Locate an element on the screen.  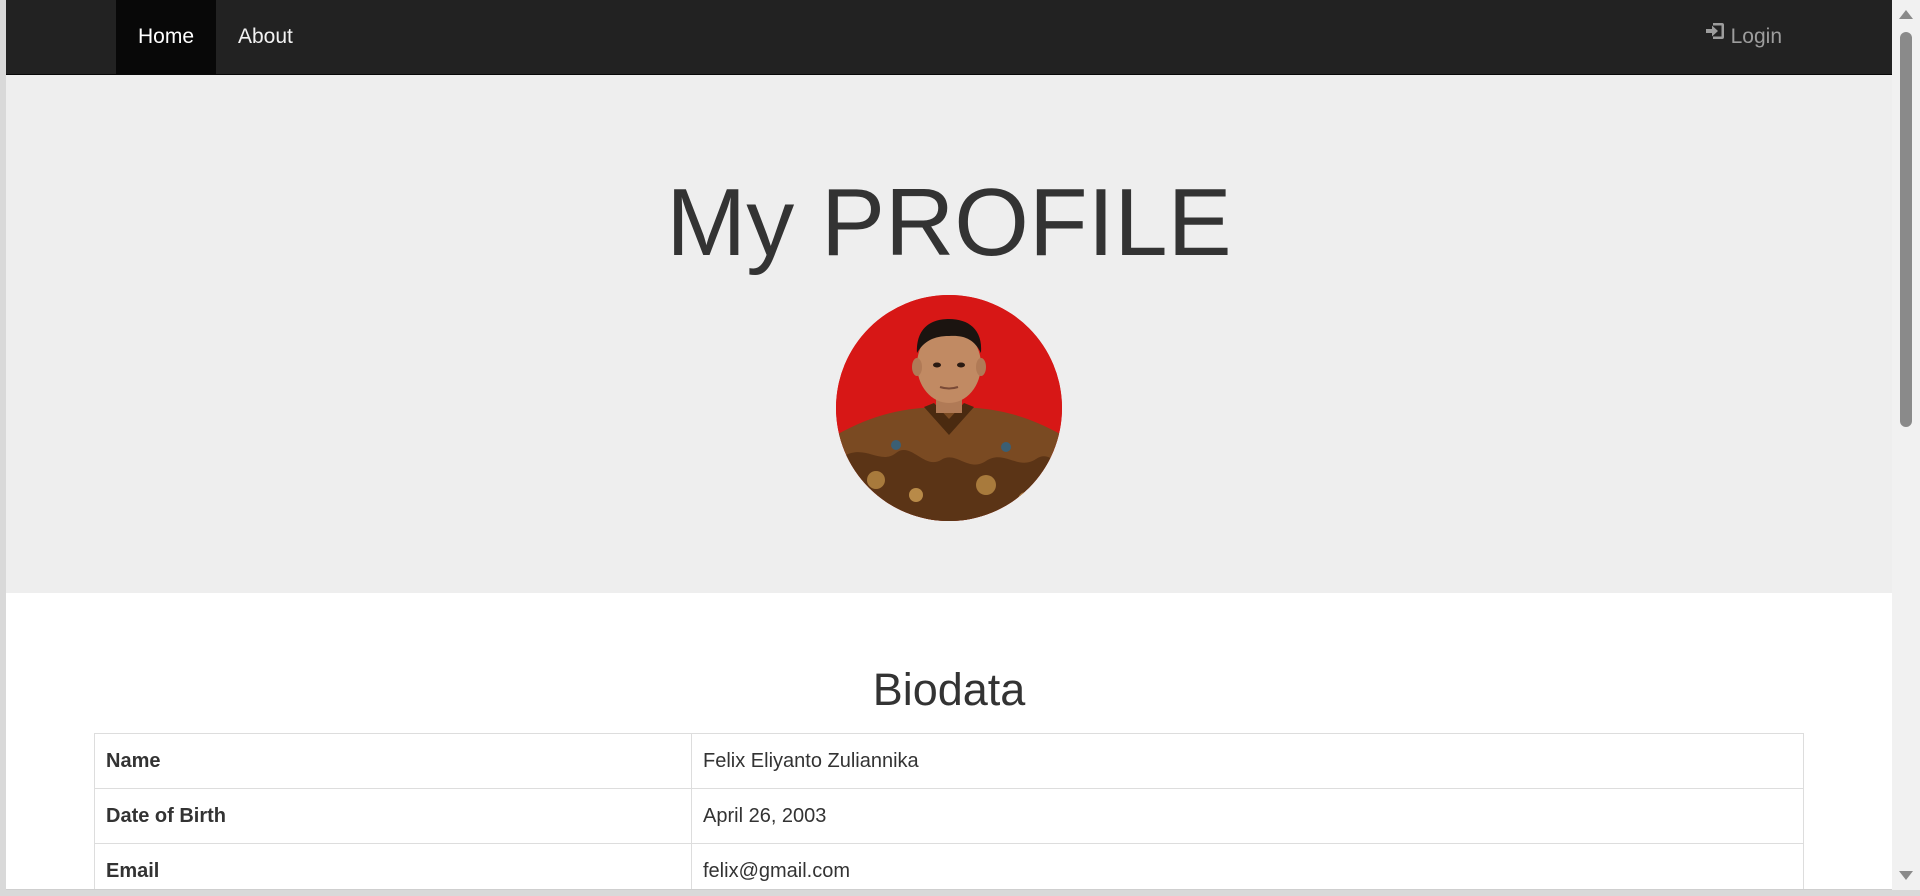
nav-about-link: About is located at coordinates (265, 37).